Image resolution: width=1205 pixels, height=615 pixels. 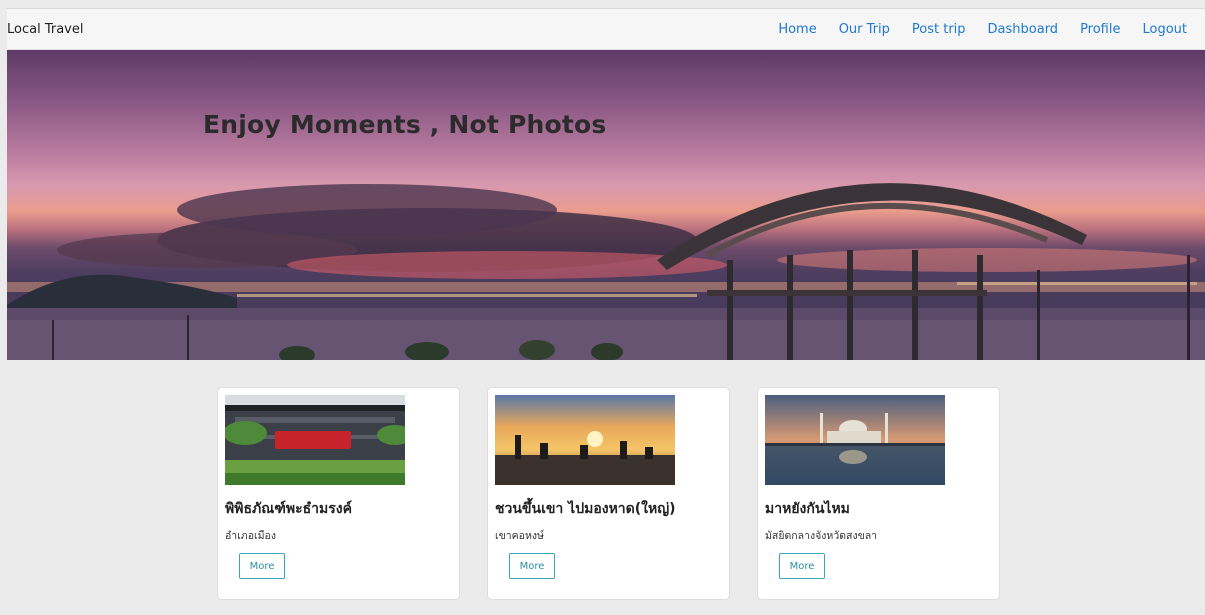 I want to click on trip-card: ชวนขึ้นเขา ไปมองหาด(ใหญ่) เขาคอหงษ์ More, so click(x=608, y=493).